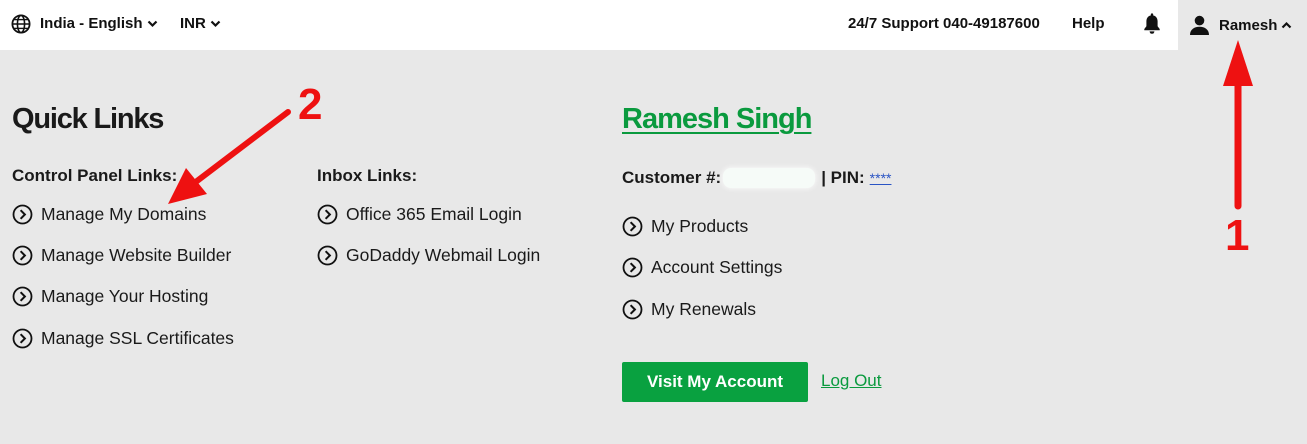  Describe the element at coordinates (88, 119) in the screenshot. I see `quick-links-heading: Quick Links` at that location.